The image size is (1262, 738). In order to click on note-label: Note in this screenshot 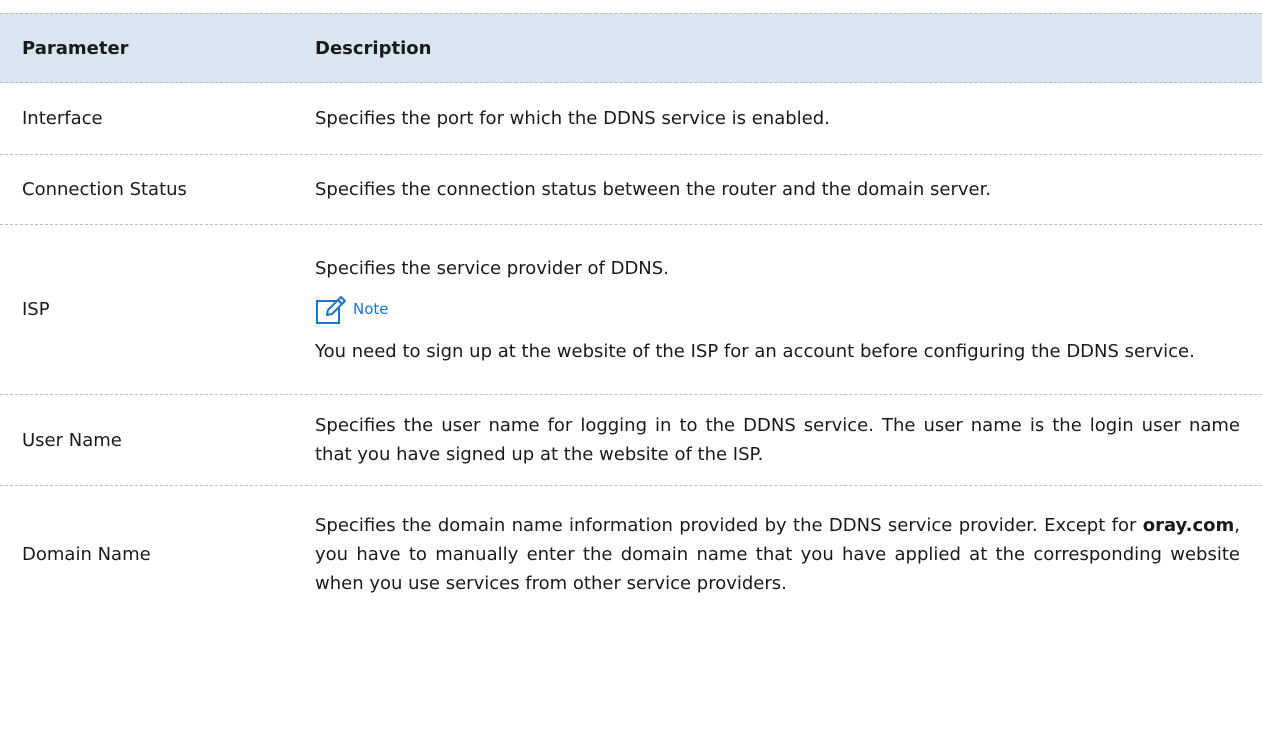, I will do `click(371, 309)`.